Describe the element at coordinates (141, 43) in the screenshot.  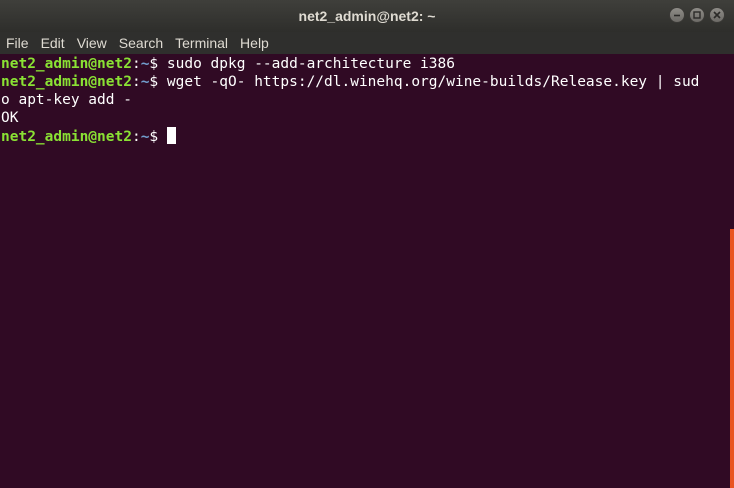
I see `menu-search: Search` at that location.